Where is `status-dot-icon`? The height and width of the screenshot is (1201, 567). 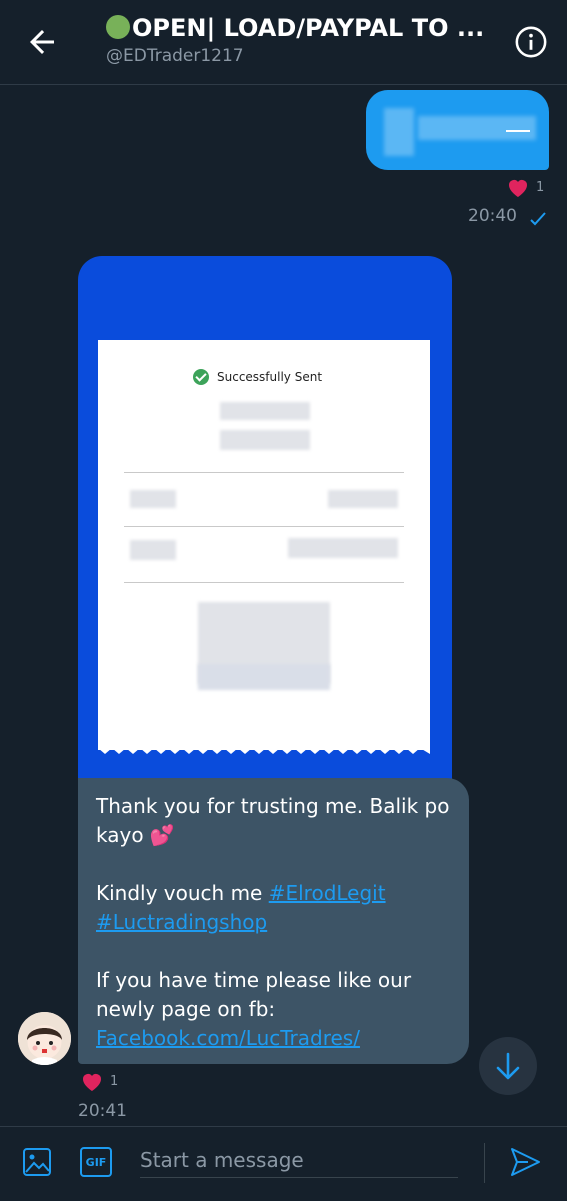 status-dot-icon is located at coordinates (118, 27).